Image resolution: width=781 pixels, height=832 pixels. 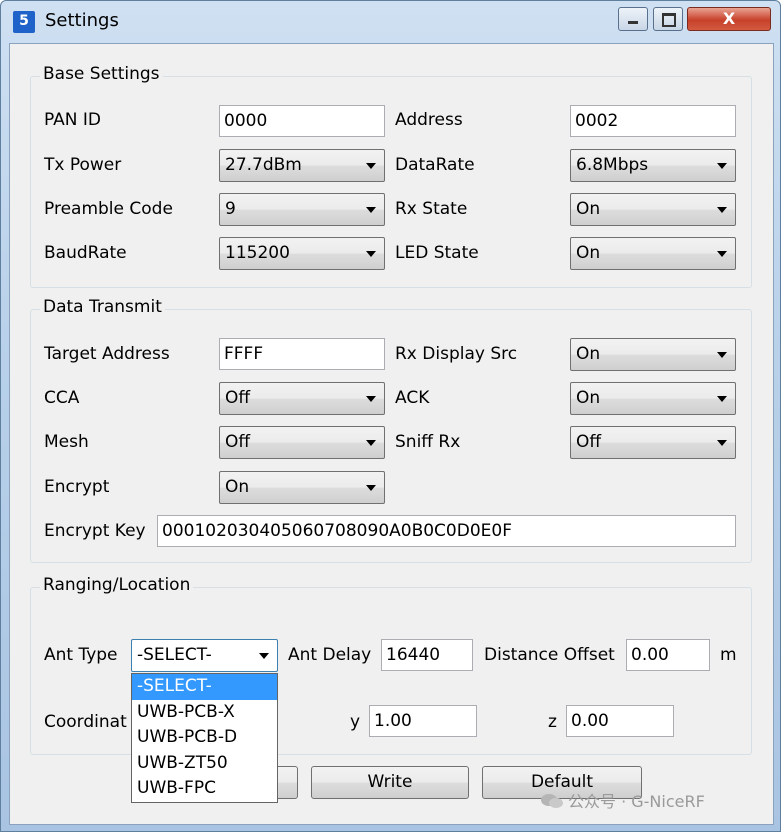 I want to click on rx-state-select: On, so click(x=653, y=209).